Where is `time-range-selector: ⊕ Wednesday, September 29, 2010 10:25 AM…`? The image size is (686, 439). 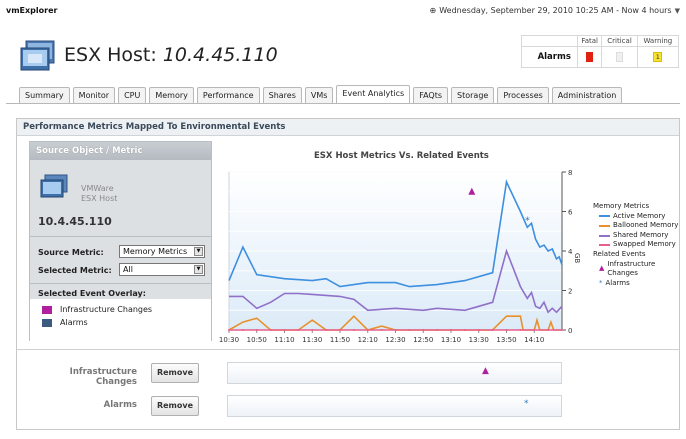
time-range-selector: ⊕ Wednesday, September 29, 2010 10:25 AM… is located at coordinates (555, 10).